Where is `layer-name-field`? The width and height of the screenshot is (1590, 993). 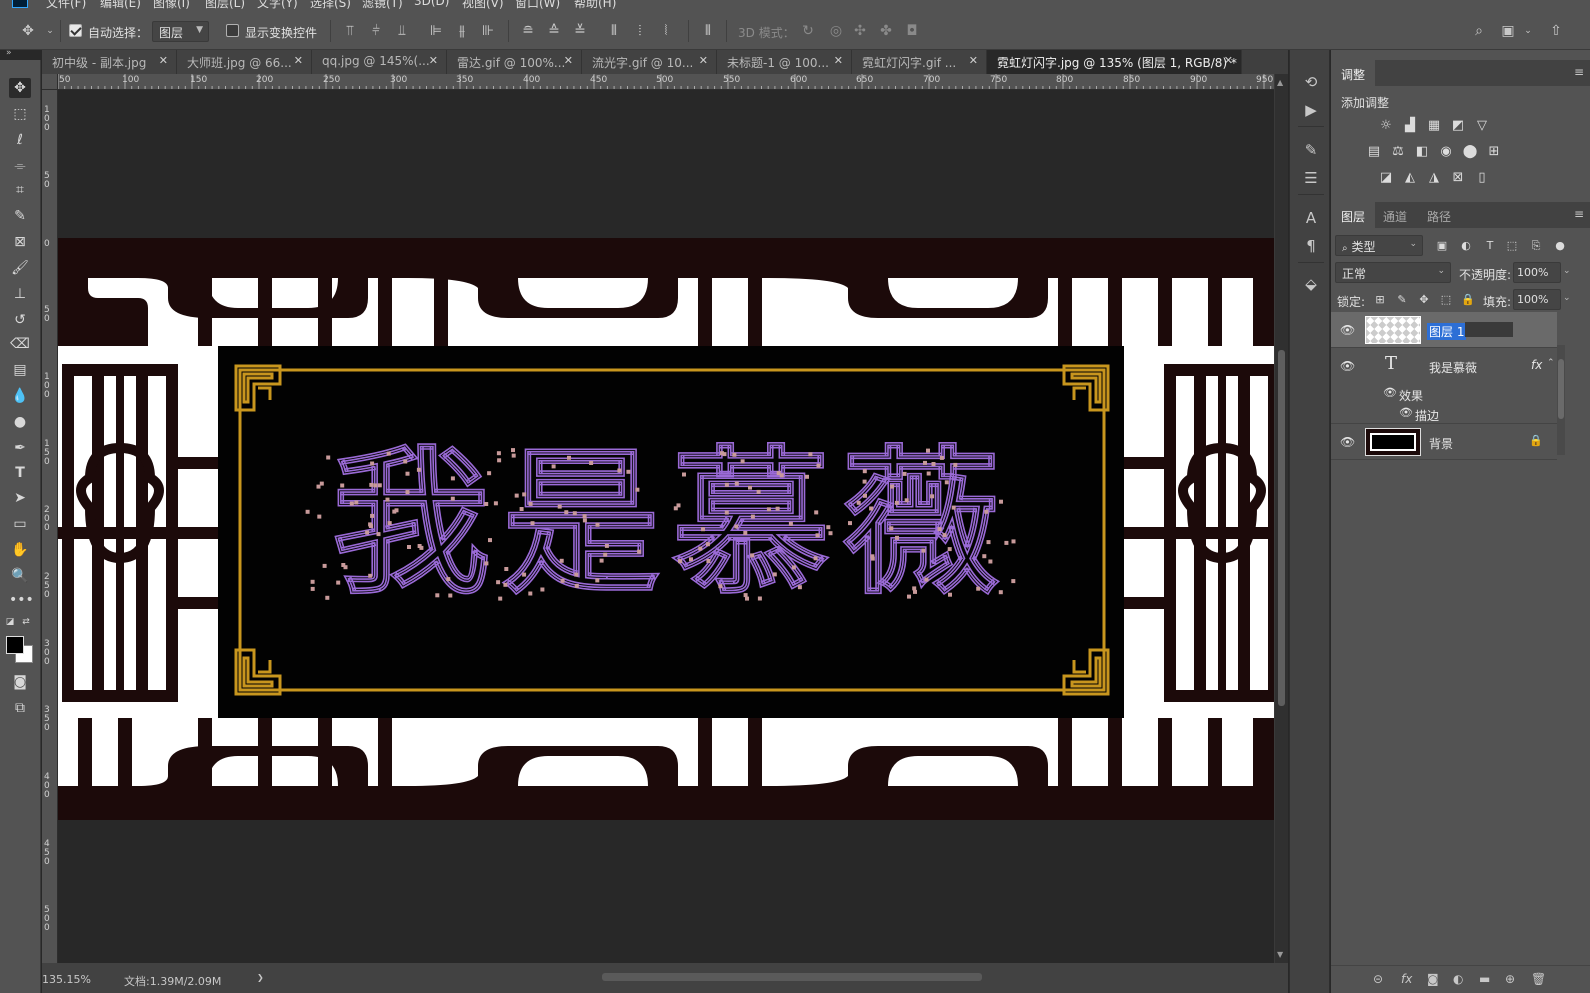 layer-name-field is located at coordinates (1489, 329).